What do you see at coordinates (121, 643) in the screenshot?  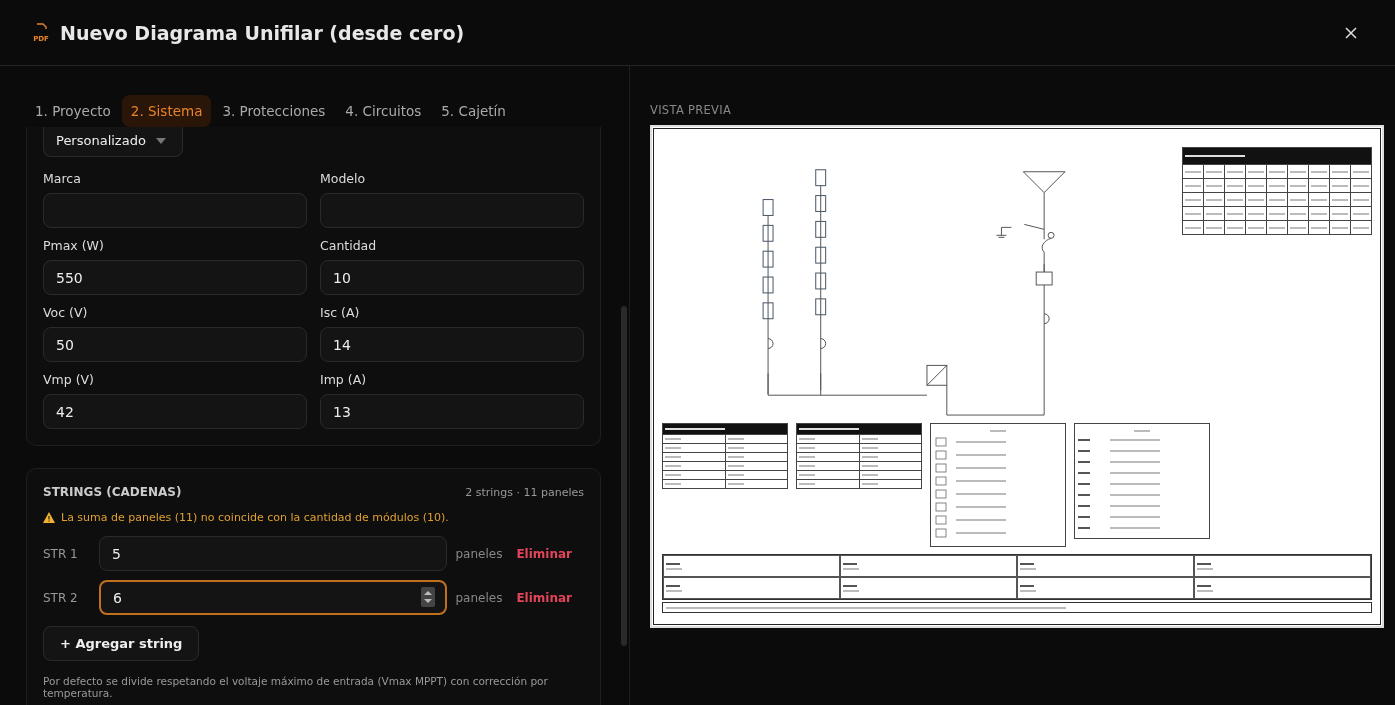 I see `add-string-button: + Agregar string` at bounding box center [121, 643].